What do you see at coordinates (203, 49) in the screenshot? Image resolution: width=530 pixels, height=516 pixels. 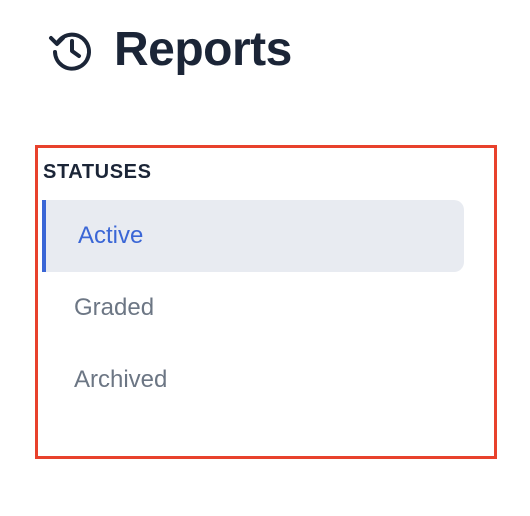 I see `page-title: Reports` at bounding box center [203, 49].